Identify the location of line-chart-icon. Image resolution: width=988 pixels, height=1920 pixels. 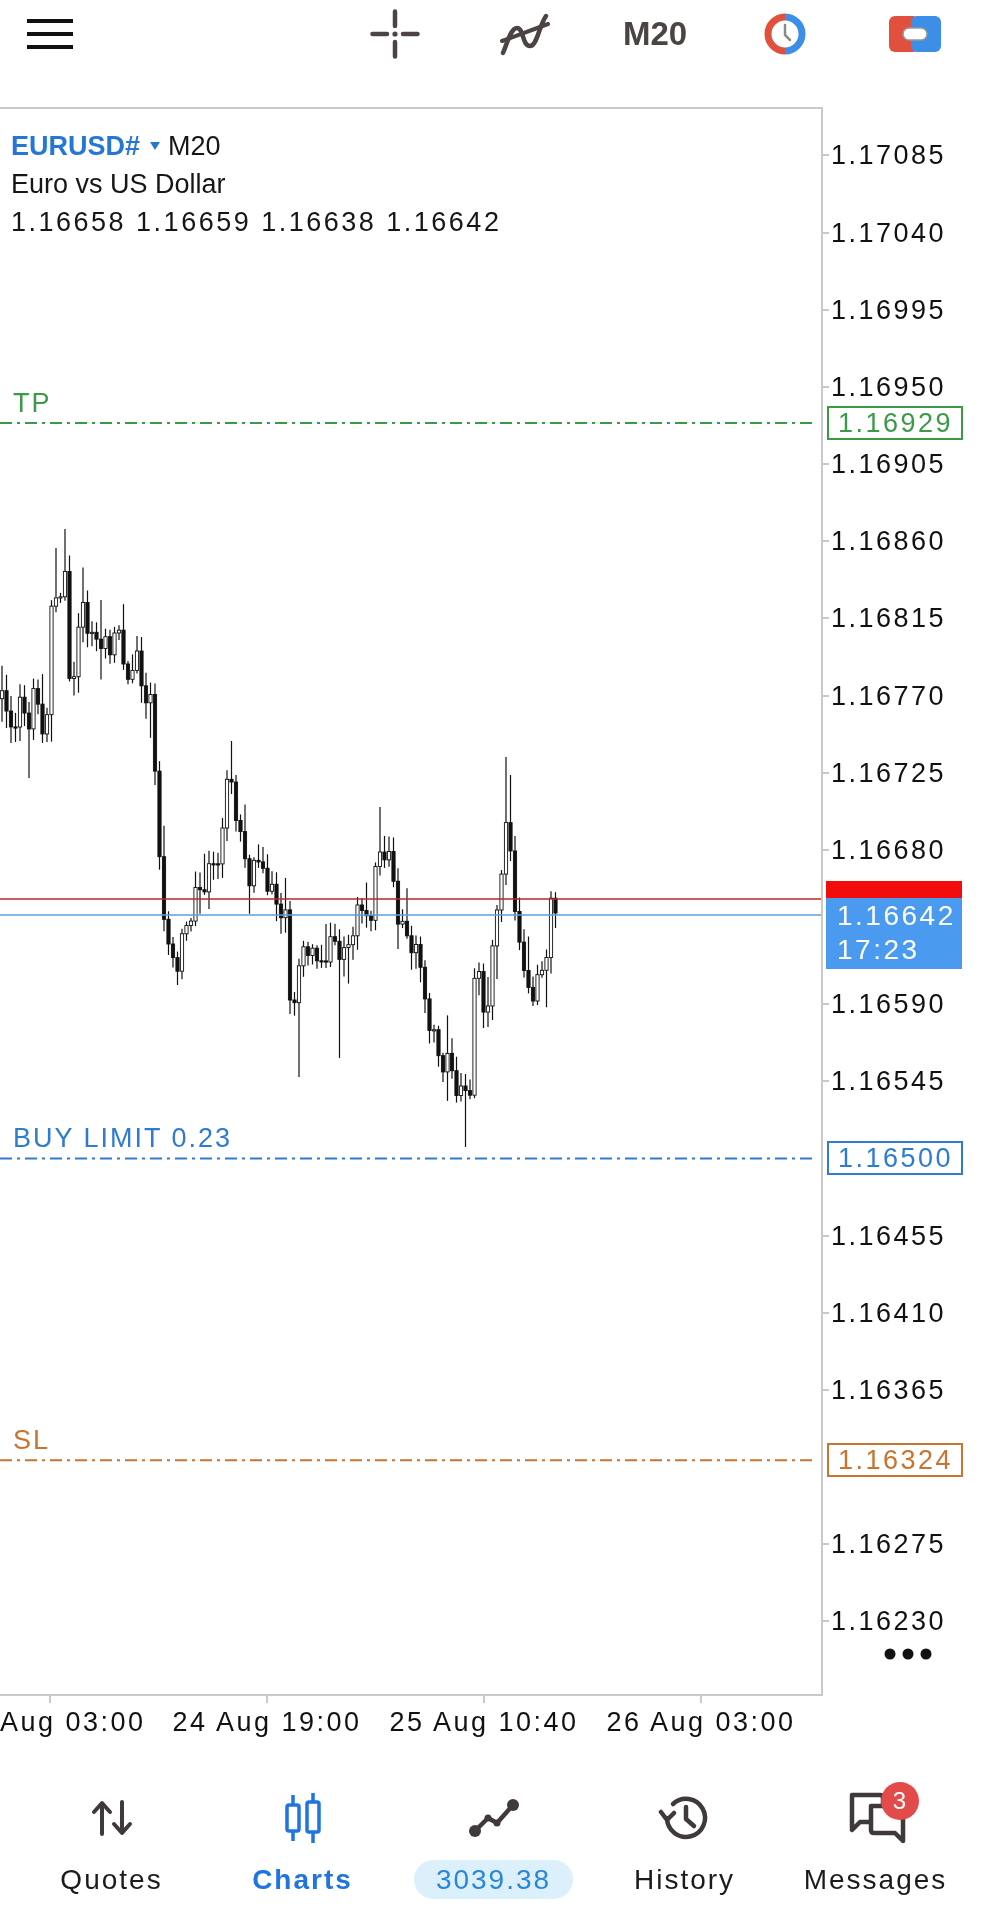
(493, 1818).